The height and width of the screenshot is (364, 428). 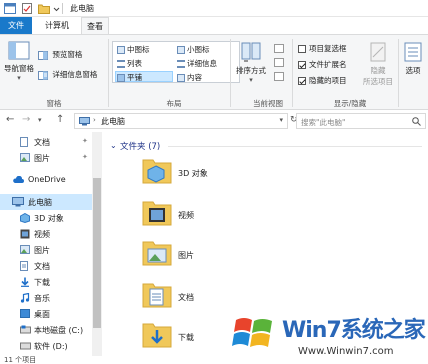 I want to click on group-by-button, so click(x=280, y=48).